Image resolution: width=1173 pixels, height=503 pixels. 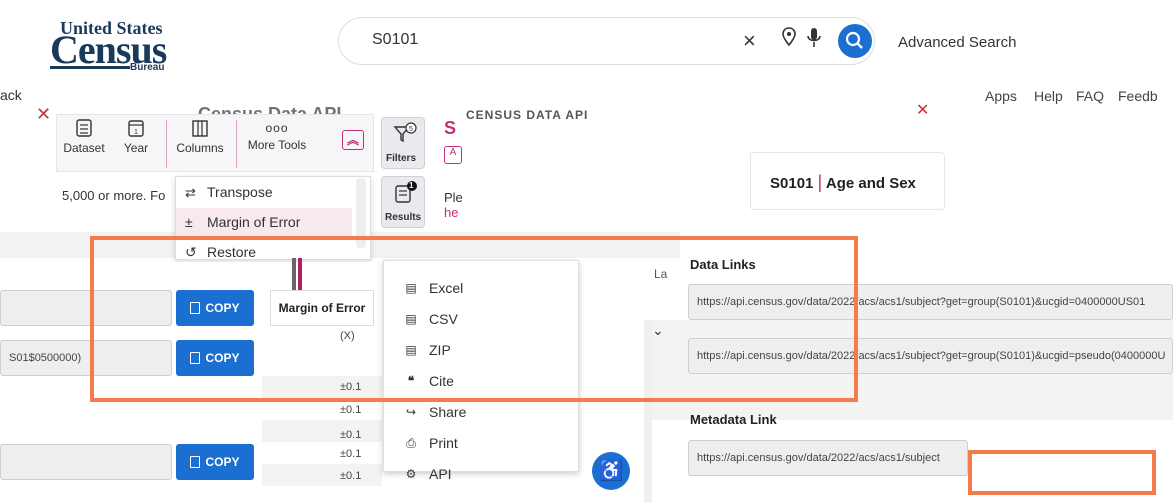 What do you see at coordinates (240, 192) in the screenshot?
I see `transpose-label: Transpose` at bounding box center [240, 192].